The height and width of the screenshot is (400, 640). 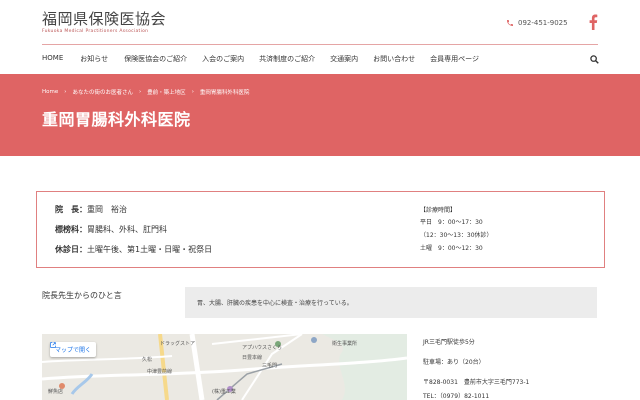 What do you see at coordinates (50, 92) in the screenshot?
I see `breadcrumb-home: Home` at bounding box center [50, 92].